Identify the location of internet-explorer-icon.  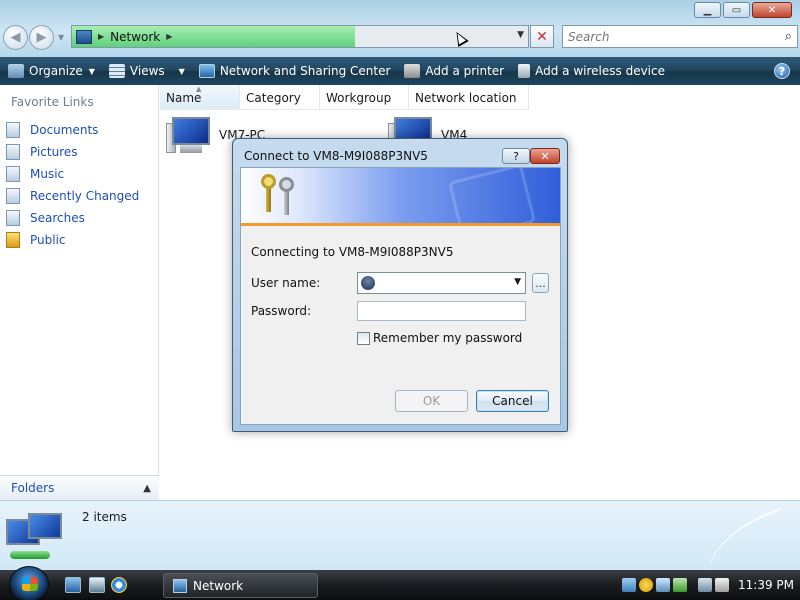
(119, 585).